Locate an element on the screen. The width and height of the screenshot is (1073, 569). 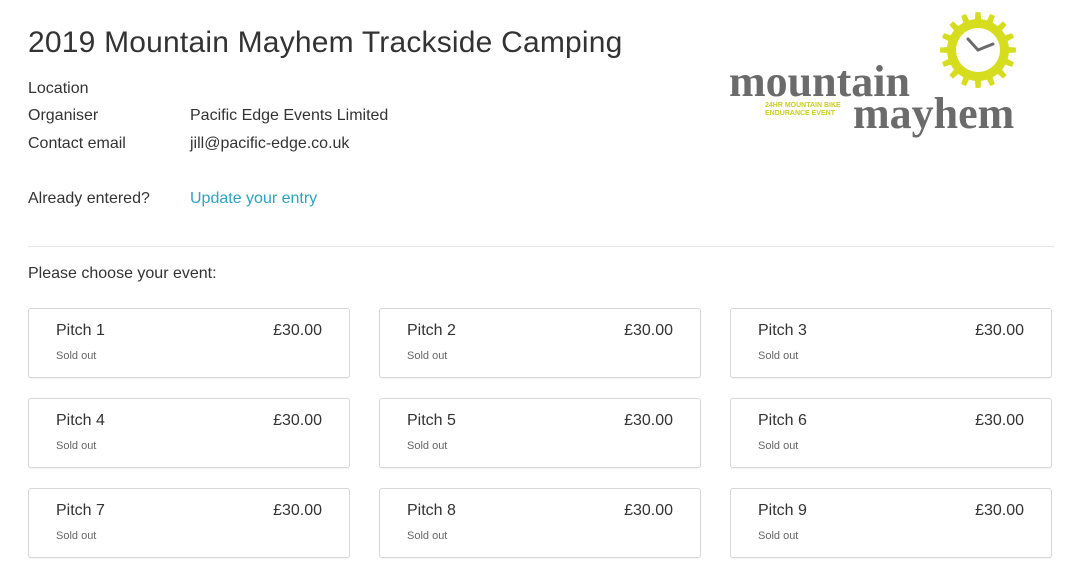
event-card-pitch-8: Pitch 8 £30.00 Sold out is located at coordinates (540, 523).